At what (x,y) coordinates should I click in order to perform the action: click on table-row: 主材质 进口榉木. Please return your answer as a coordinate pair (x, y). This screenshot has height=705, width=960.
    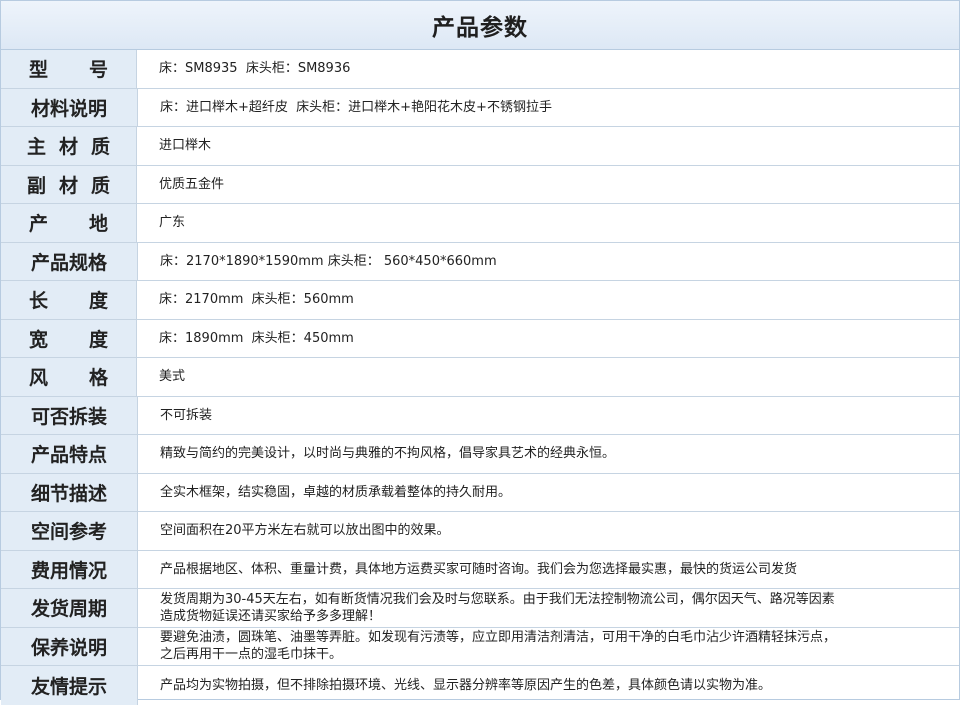
    Looking at the image, I should click on (480, 146).